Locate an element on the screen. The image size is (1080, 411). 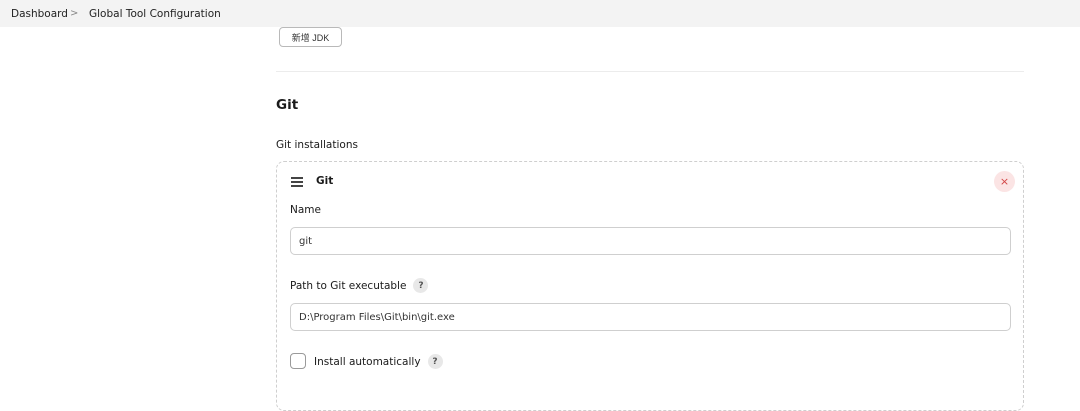
install-automatically-label: Install automatically ? is located at coordinates (378, 361).